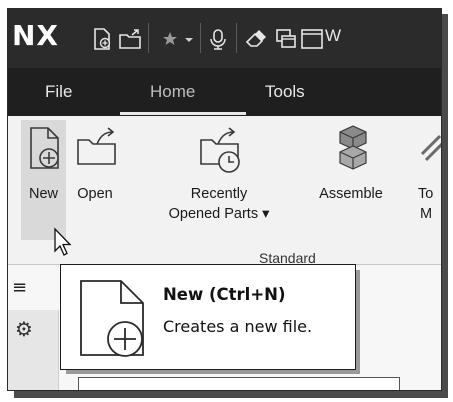 The width and height of the screenshot is (453, 402). What do you see at coordinates (285, 92) in the screenshot?
I see `menu-tools: Tools` at bounding box center [285, 92].